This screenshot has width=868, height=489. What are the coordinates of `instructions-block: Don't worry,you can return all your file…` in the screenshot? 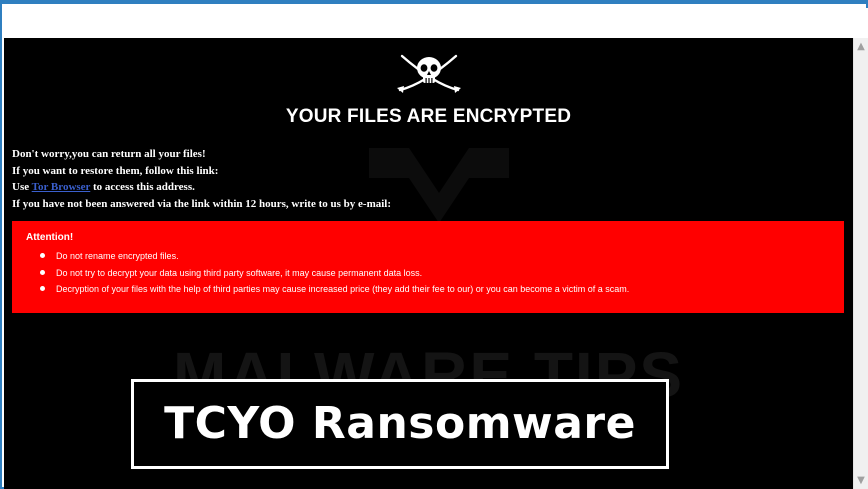 It's located at (422, 179).